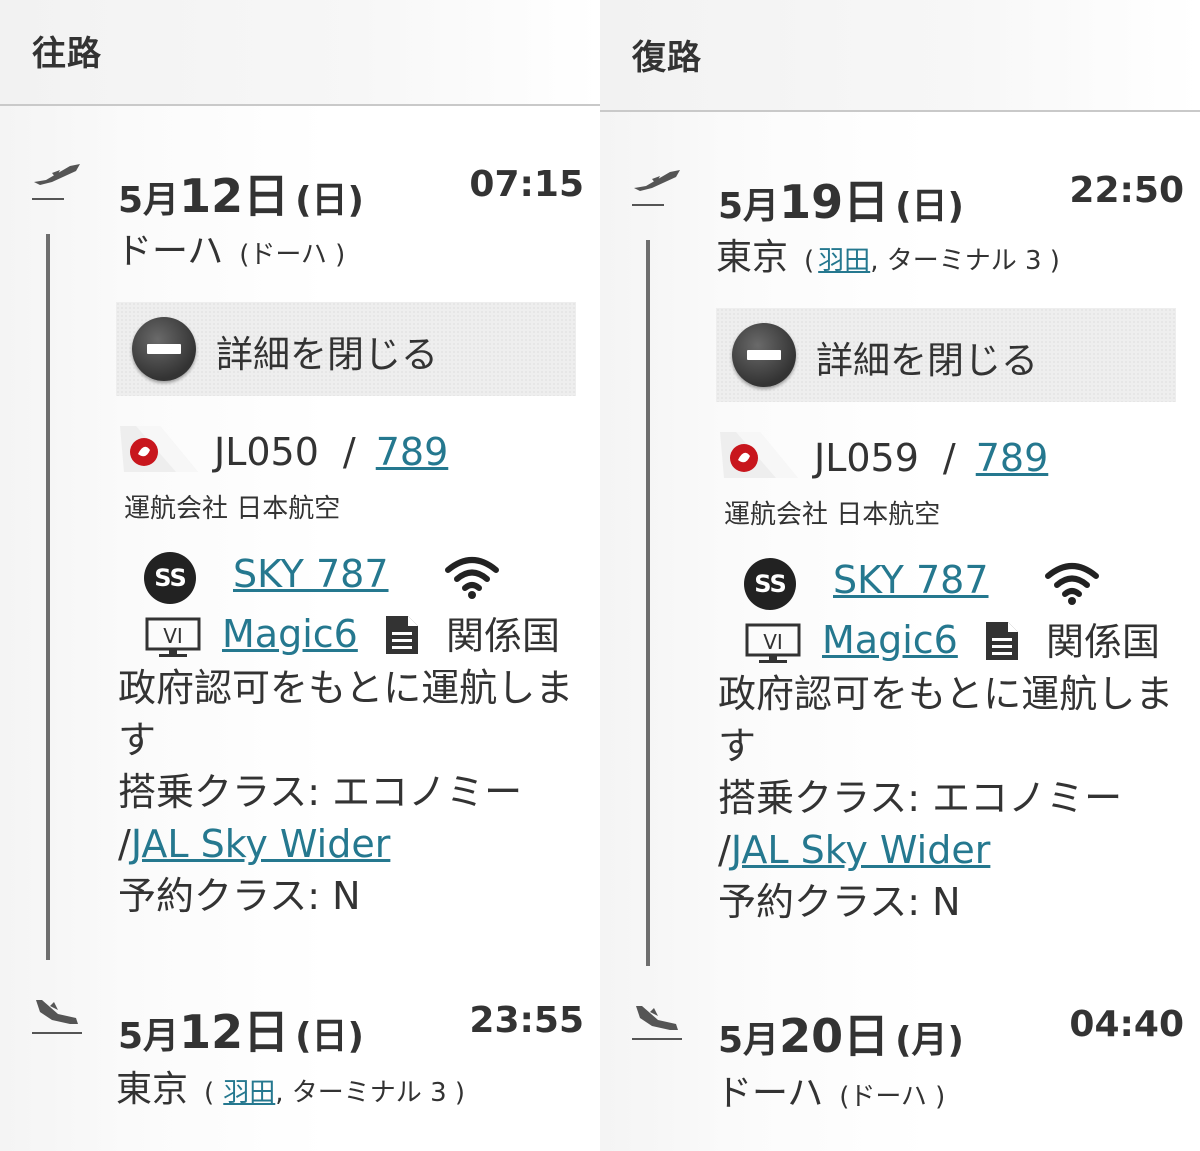 This screenshot has width=1200, height=1151. Describe the element at coordinates (300, 53) in the screenshot. I see `outbound-header: 往路` at that location.